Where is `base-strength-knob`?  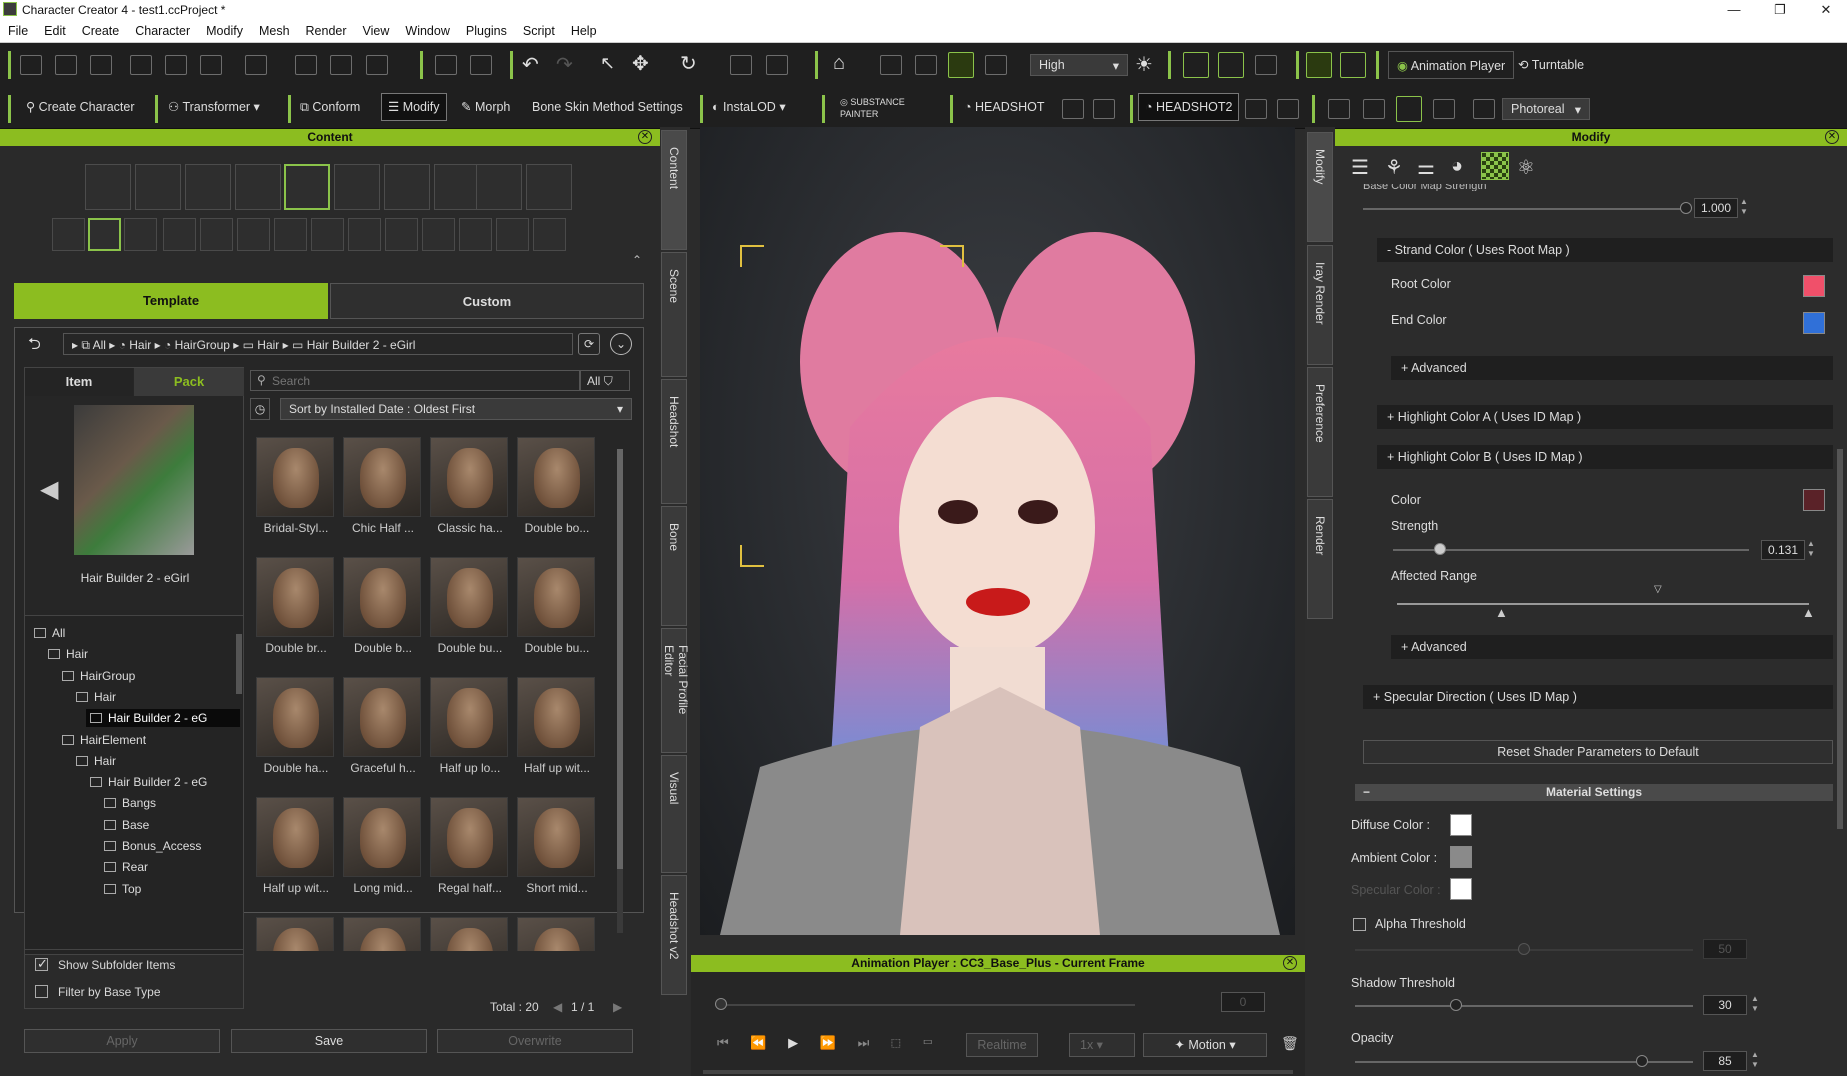 base-strength-knob is located at coordinates (1686, 208).